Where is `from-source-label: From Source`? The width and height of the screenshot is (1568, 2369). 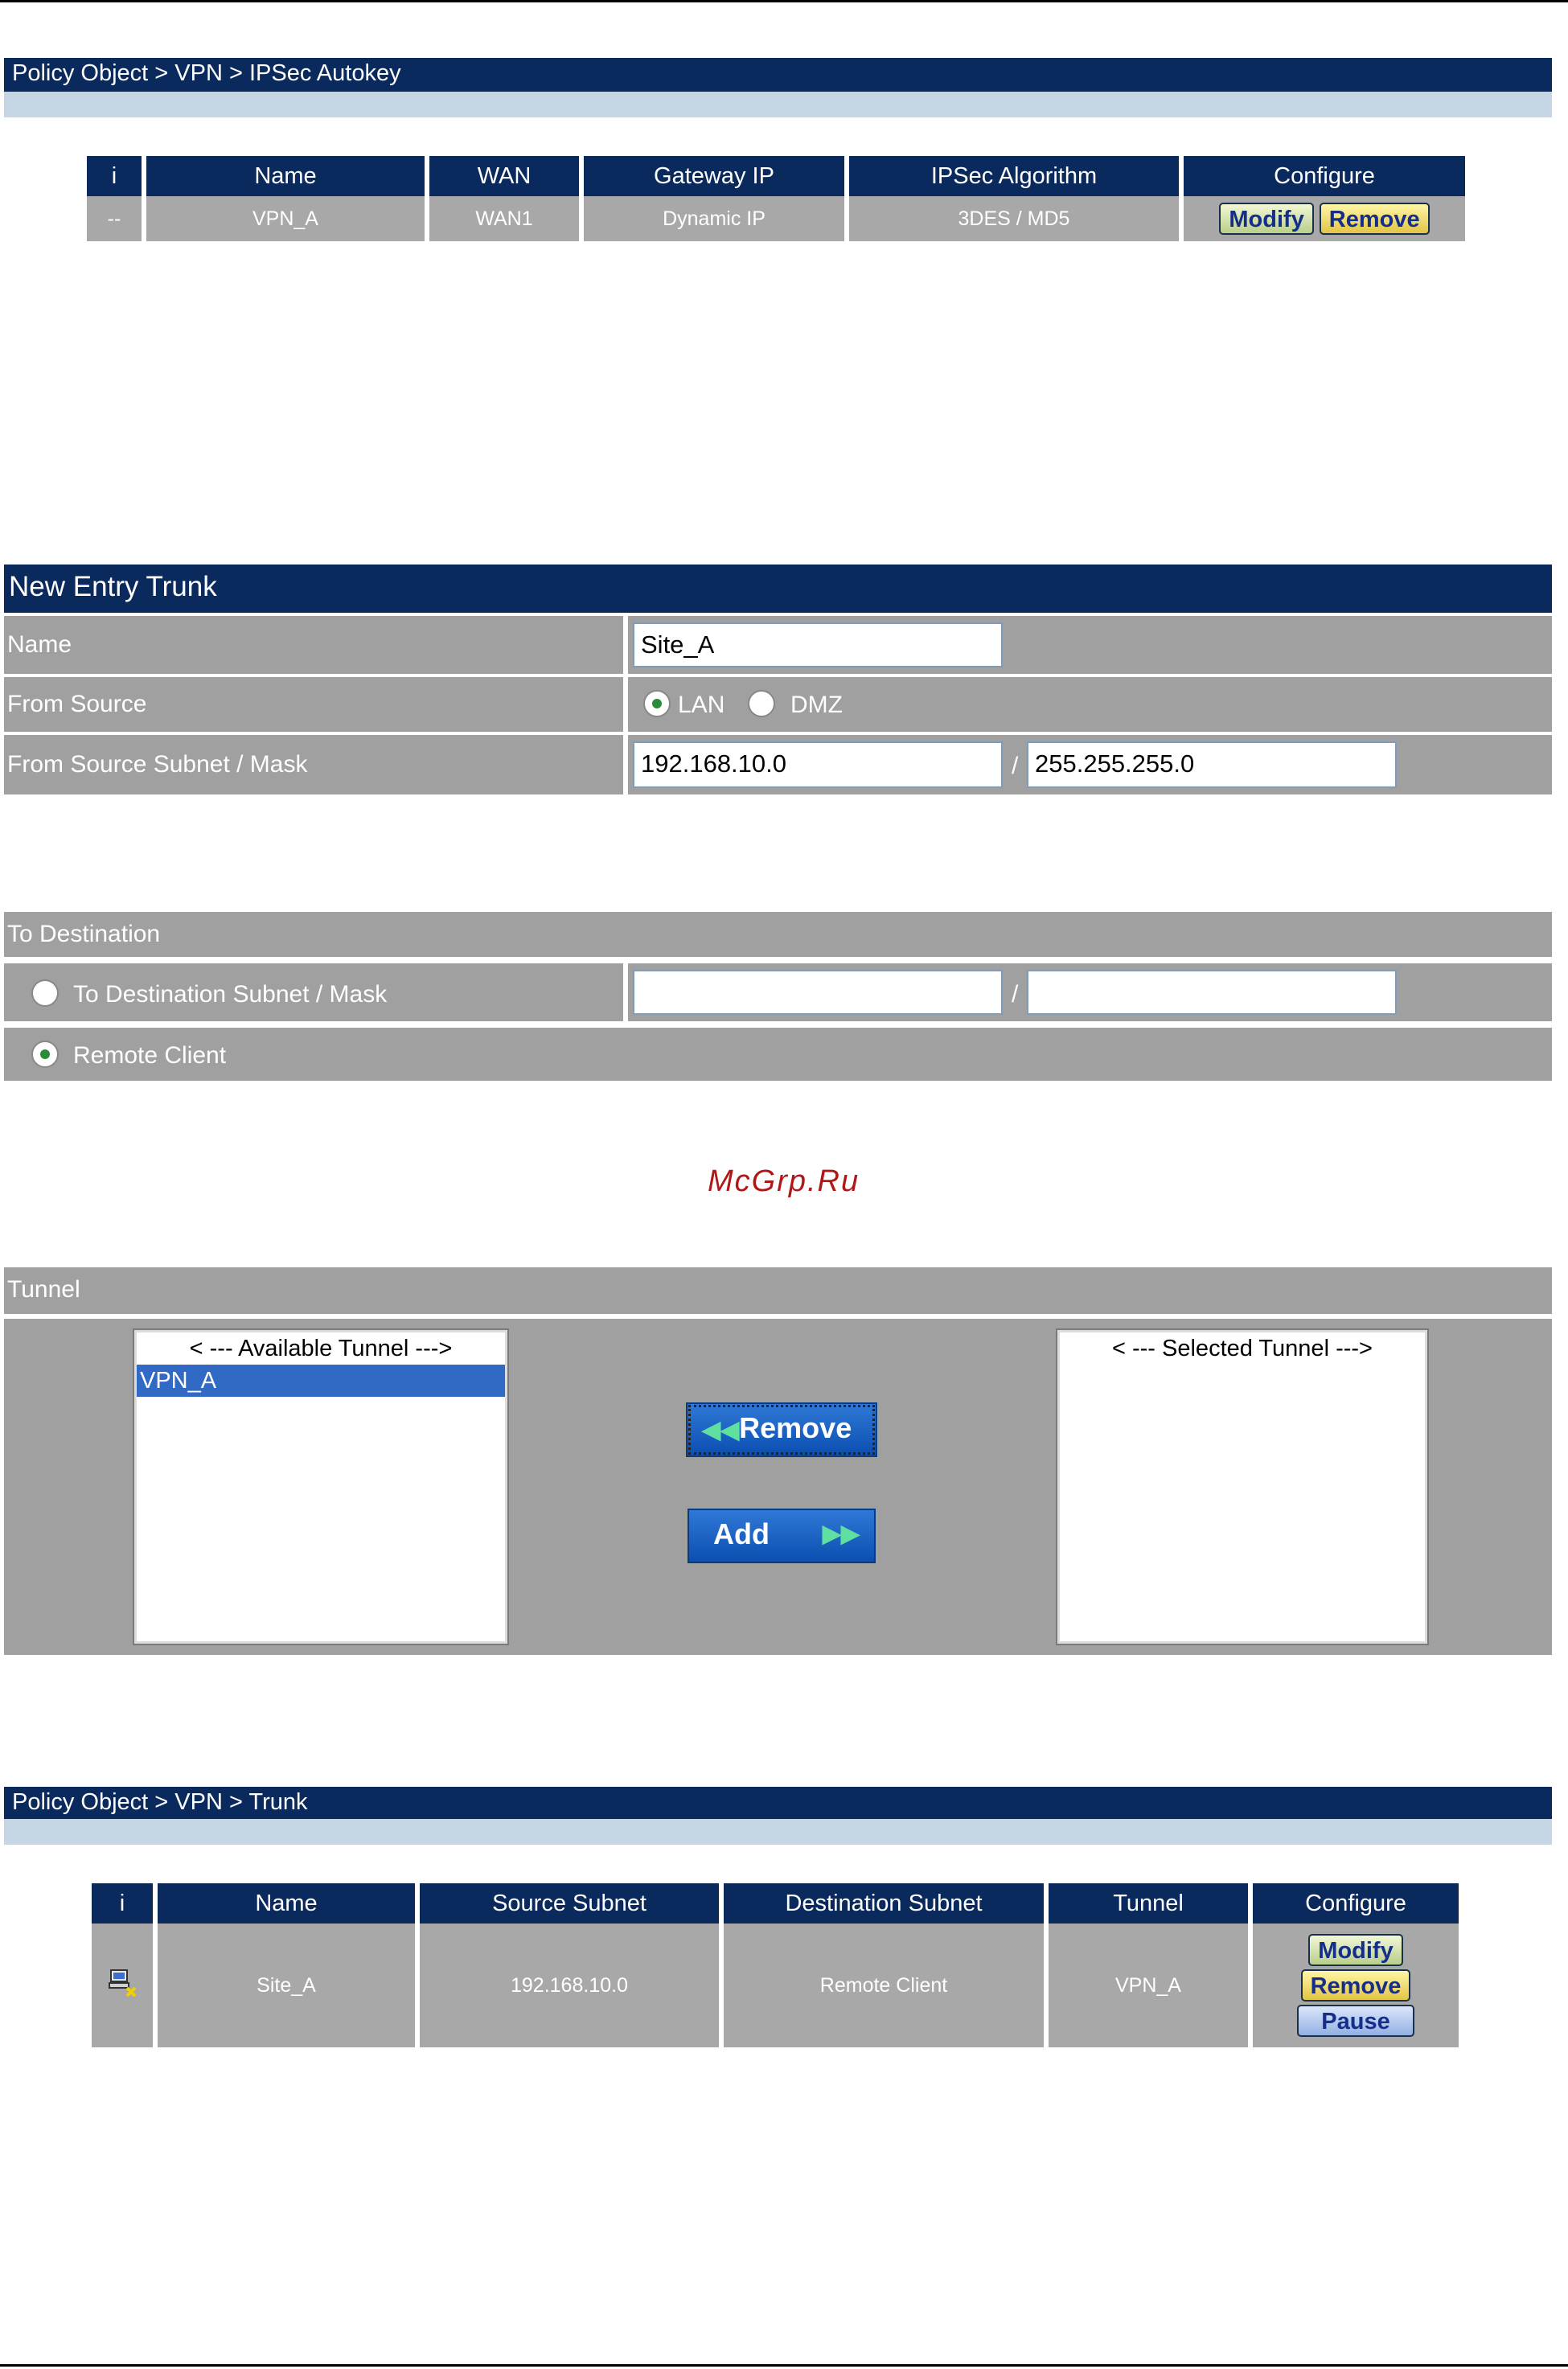
from-source-label: From Source is located at coordinates (77, 704).